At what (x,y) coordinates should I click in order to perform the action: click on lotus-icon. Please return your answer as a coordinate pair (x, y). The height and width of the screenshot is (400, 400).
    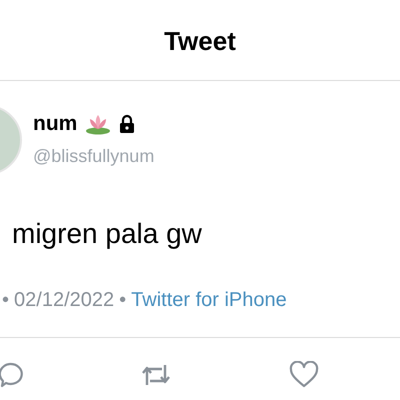
    Looking at the image, I should click on (98, 123).